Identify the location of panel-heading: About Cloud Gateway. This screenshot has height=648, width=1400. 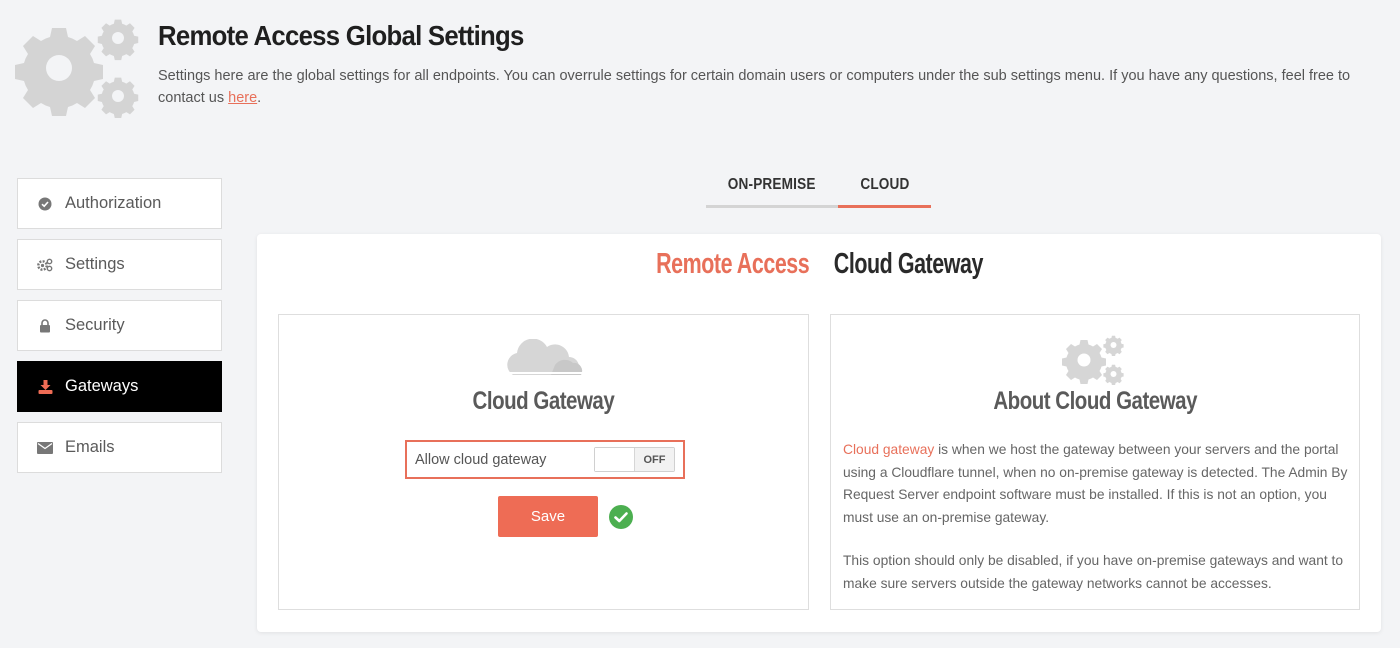
(1095, 401).